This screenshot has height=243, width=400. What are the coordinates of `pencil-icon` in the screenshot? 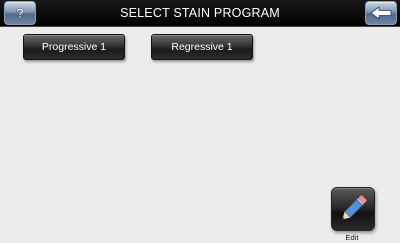 It's located at (354, 207).